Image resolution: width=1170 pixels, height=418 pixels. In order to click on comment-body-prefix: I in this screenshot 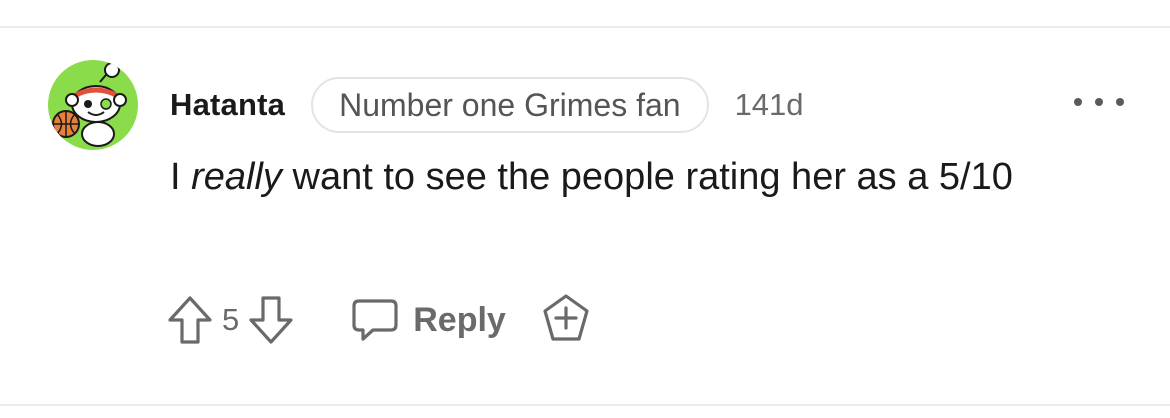, I will do `click(181, 177)`.